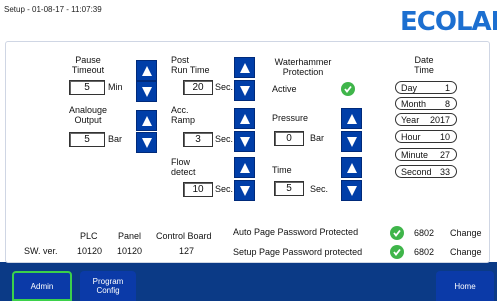 This screenshot has height=301, width=497. What do you see at coordinates (282, 170) in the screenshot?
I see `time-label: Time` at bounding box center [282, 170].